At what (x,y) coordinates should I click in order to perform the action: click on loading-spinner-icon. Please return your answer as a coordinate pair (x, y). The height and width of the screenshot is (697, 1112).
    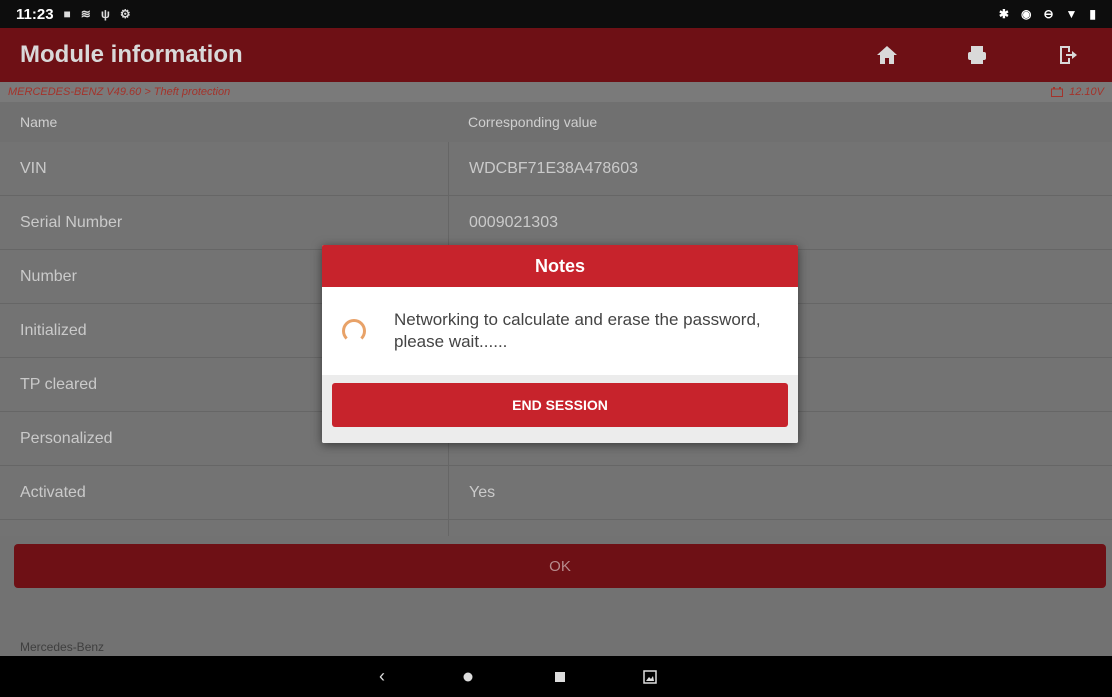
    Looking at the image, I should click on (354, 331).